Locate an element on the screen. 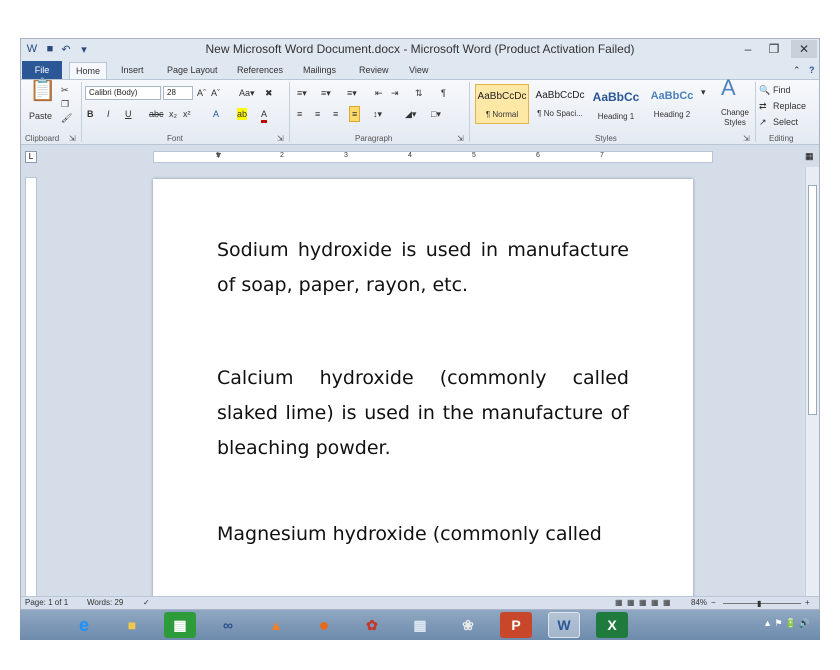  vlc-icon: ▲ is located at coordinates (276, 625).